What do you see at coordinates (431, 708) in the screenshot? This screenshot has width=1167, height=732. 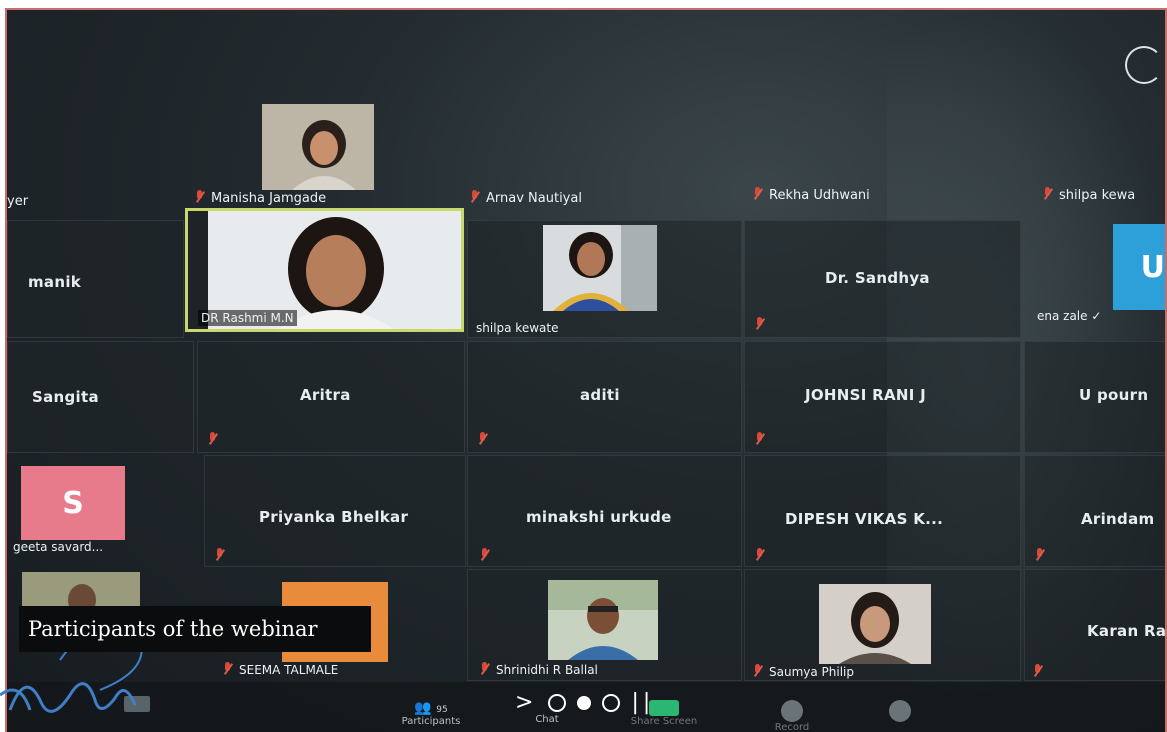 I see `participants-icon: 👥 95` at bounding box center [431, 708].